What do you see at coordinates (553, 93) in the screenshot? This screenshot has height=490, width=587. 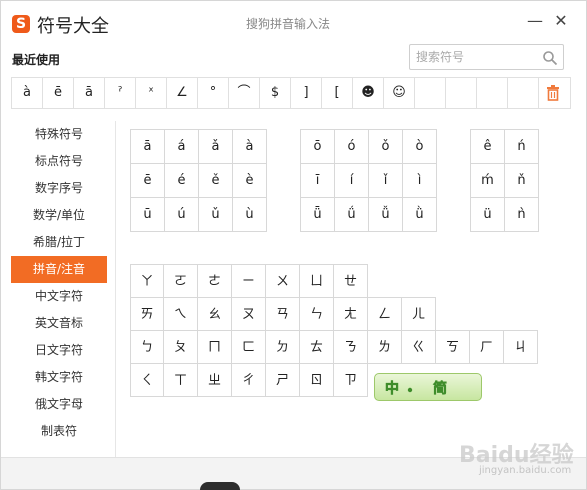 I see `trash-icon` at bounding box center [553, 93].